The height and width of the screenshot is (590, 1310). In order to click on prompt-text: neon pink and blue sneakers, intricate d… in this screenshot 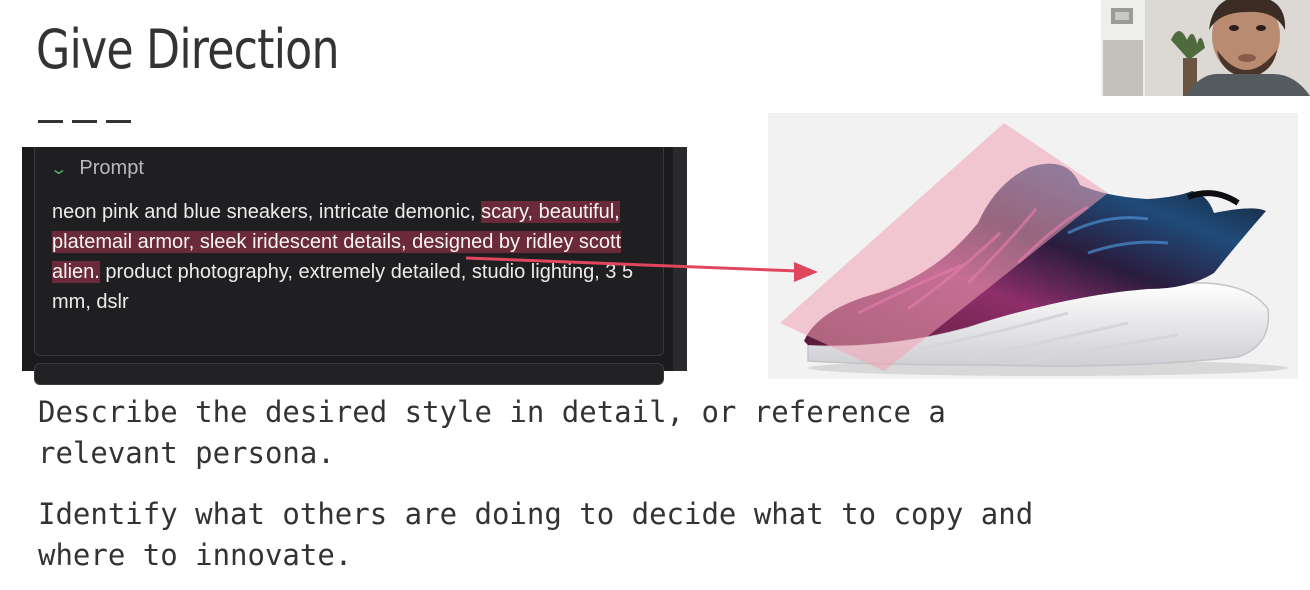, I will do `click(352, 257)`.